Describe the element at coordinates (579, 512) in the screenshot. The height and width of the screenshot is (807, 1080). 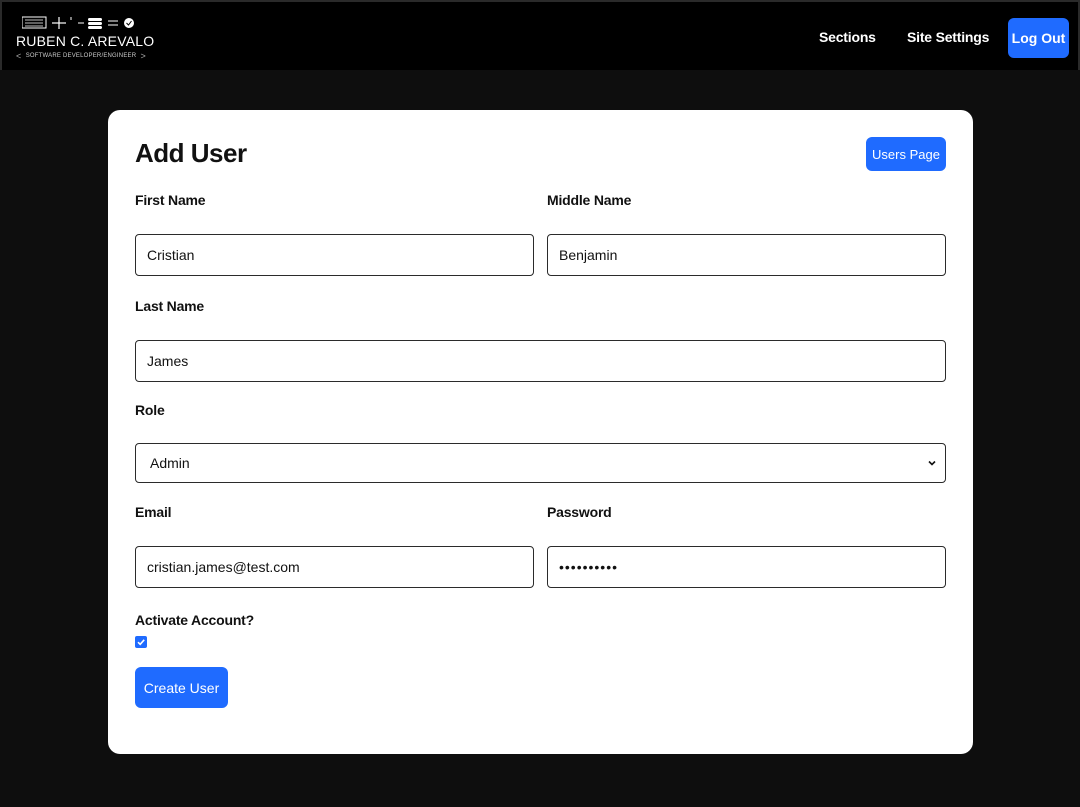
I see `password-label: Password` at that location.